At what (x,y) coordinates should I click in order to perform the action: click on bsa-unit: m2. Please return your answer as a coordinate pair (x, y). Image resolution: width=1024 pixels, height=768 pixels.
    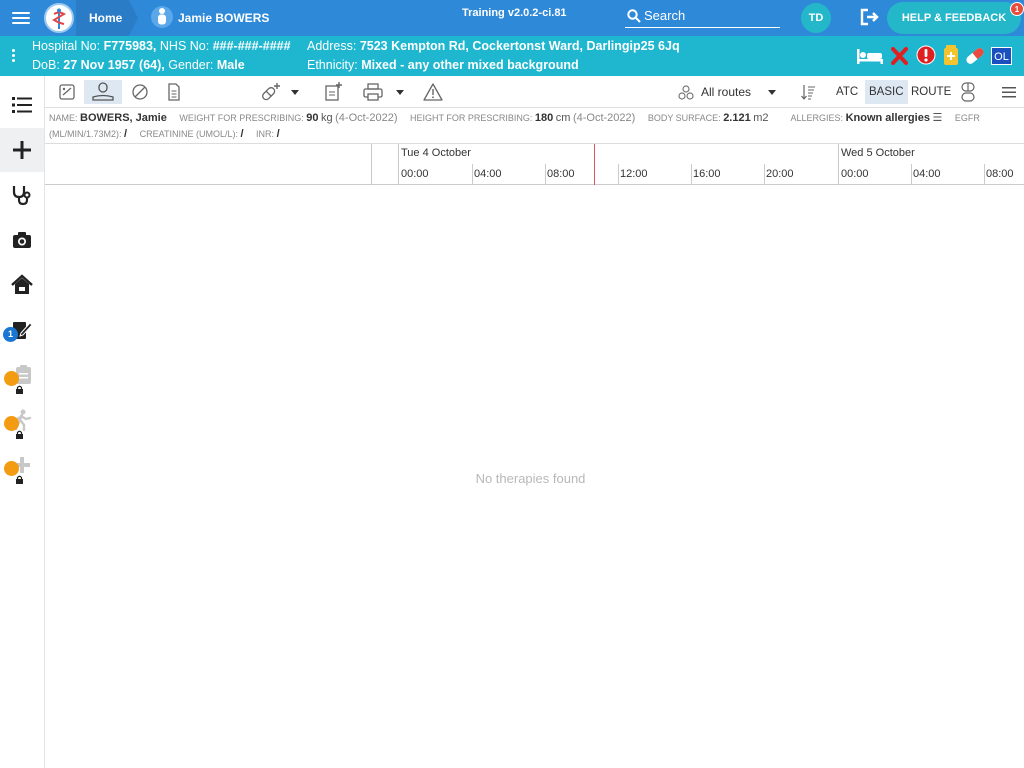
    Looking at the image, I should click on (761, 118).